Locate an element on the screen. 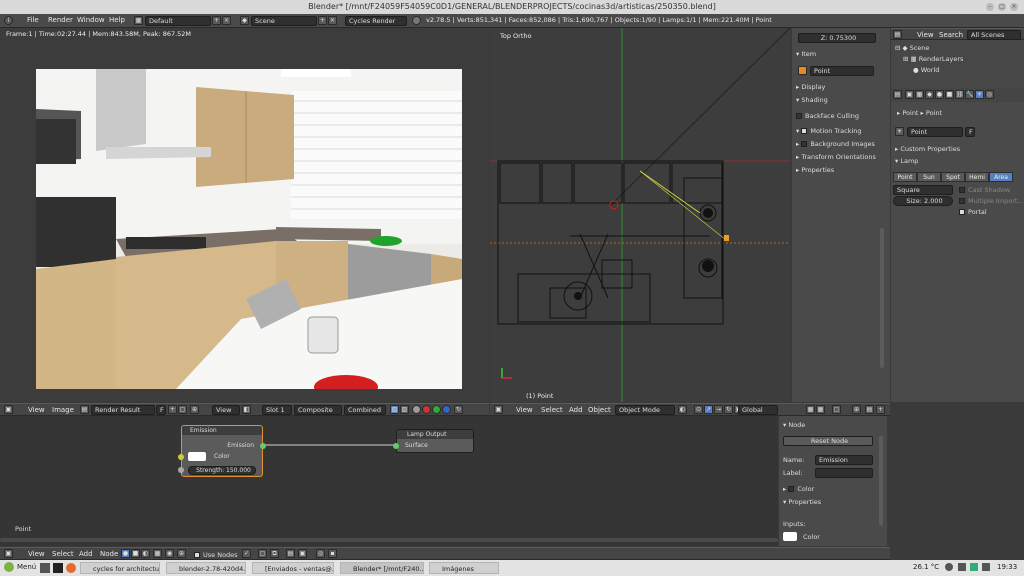 This screenshot has width=1024, height=576. motion-tracking-section: ▾ Motion Tracking is located at coordinates (829, 131).